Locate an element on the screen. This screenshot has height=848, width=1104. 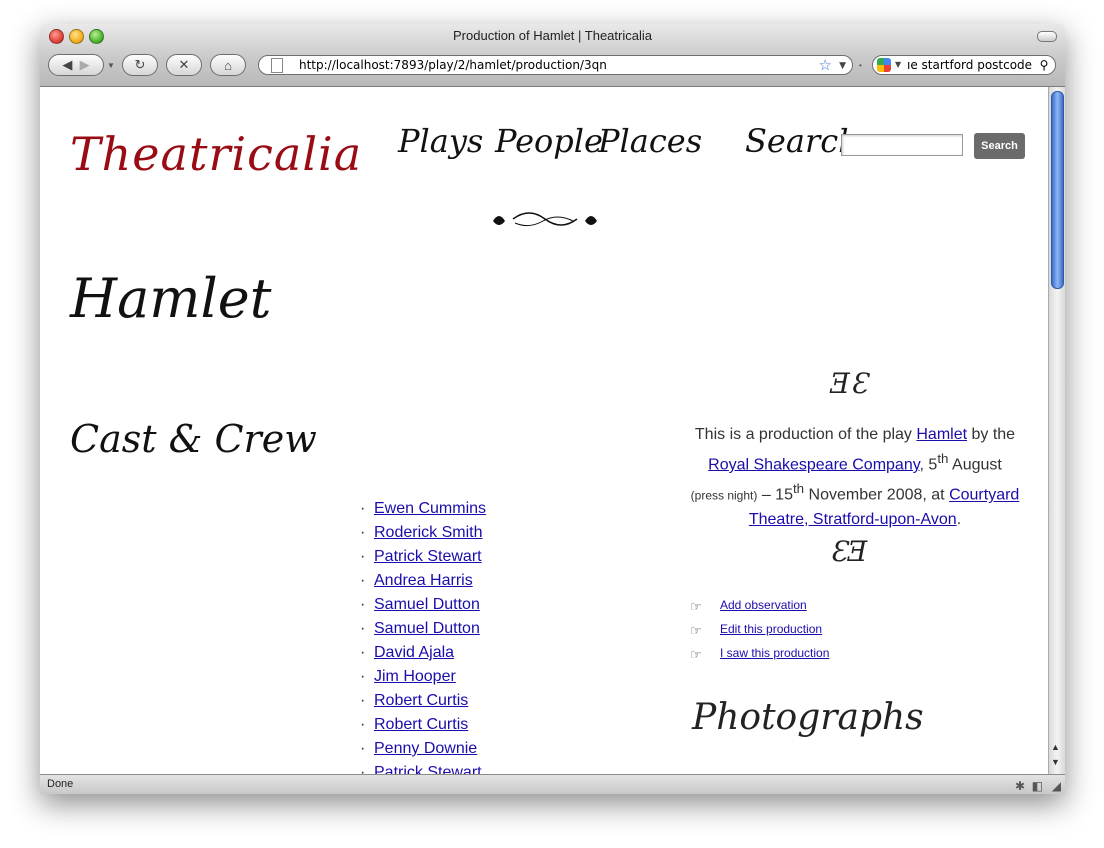
nav-places: Places is located at coordinates (650, 141).